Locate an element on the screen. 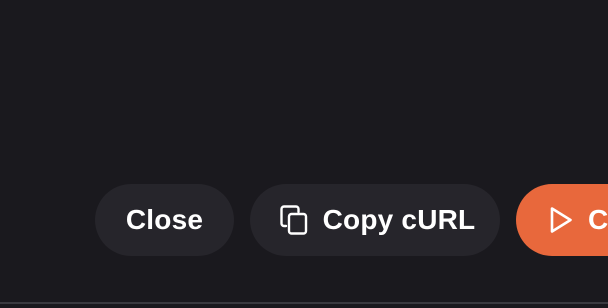  run-button-label: C is located at coordinates (598, 219).